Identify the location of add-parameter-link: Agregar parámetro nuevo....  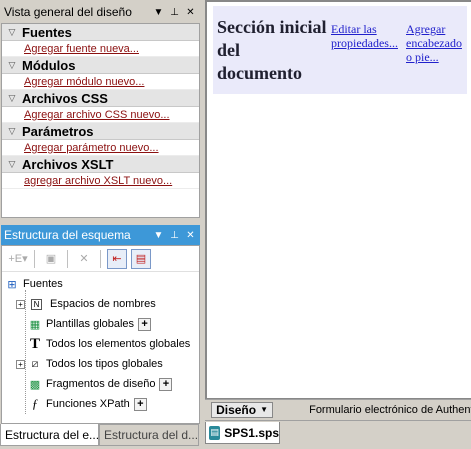
(100, 148).